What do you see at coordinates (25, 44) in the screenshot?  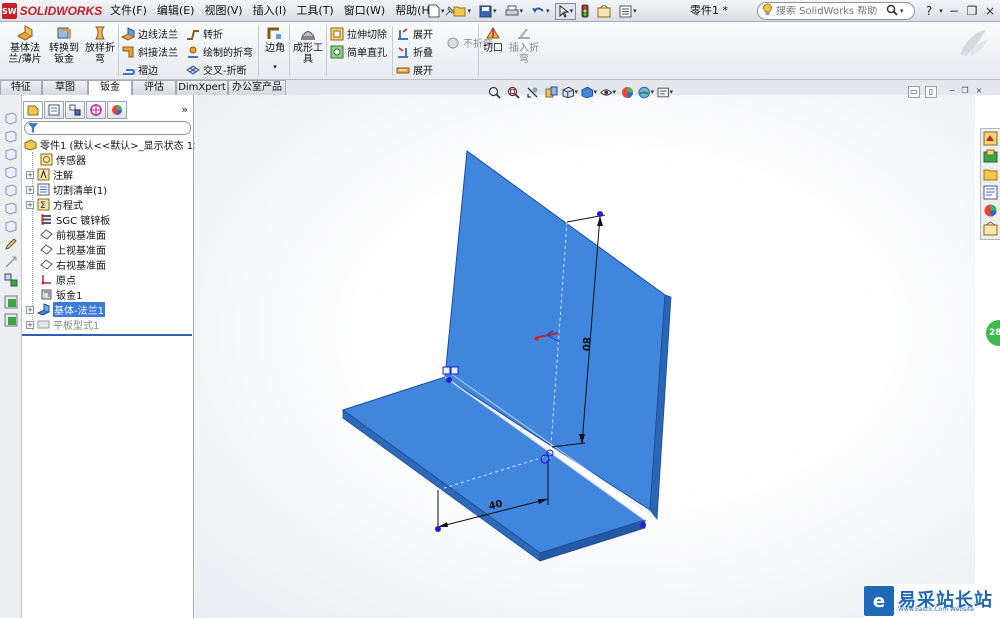 I see `base-flange-button: 基体法 兰/薄片` at bounding box center [25, 44].